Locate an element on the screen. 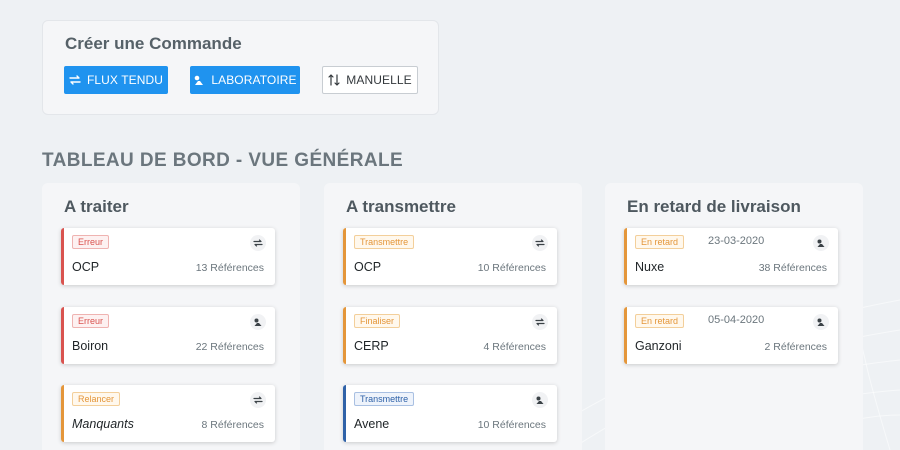 The height and width of the screenshot is (450, 900). order-card: Transmettre Avene 10 Références is located at coordinates (450, 413).